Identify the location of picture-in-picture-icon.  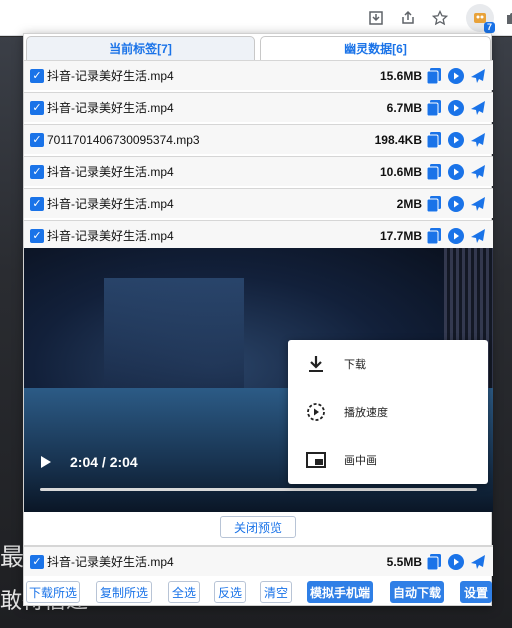
(316, 460).